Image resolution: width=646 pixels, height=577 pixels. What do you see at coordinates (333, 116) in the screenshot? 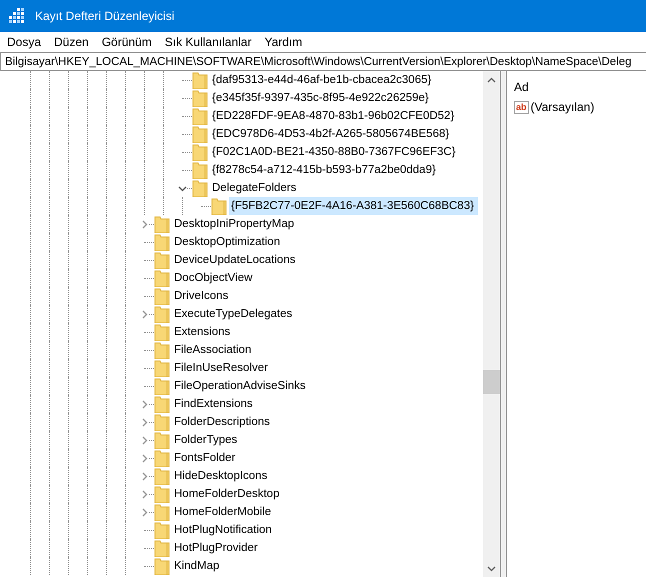
I see `tree-item: {ED228FDF-9EA8-4870-83b1-96b02CFE0D52}` at bounding box center [333, 116].